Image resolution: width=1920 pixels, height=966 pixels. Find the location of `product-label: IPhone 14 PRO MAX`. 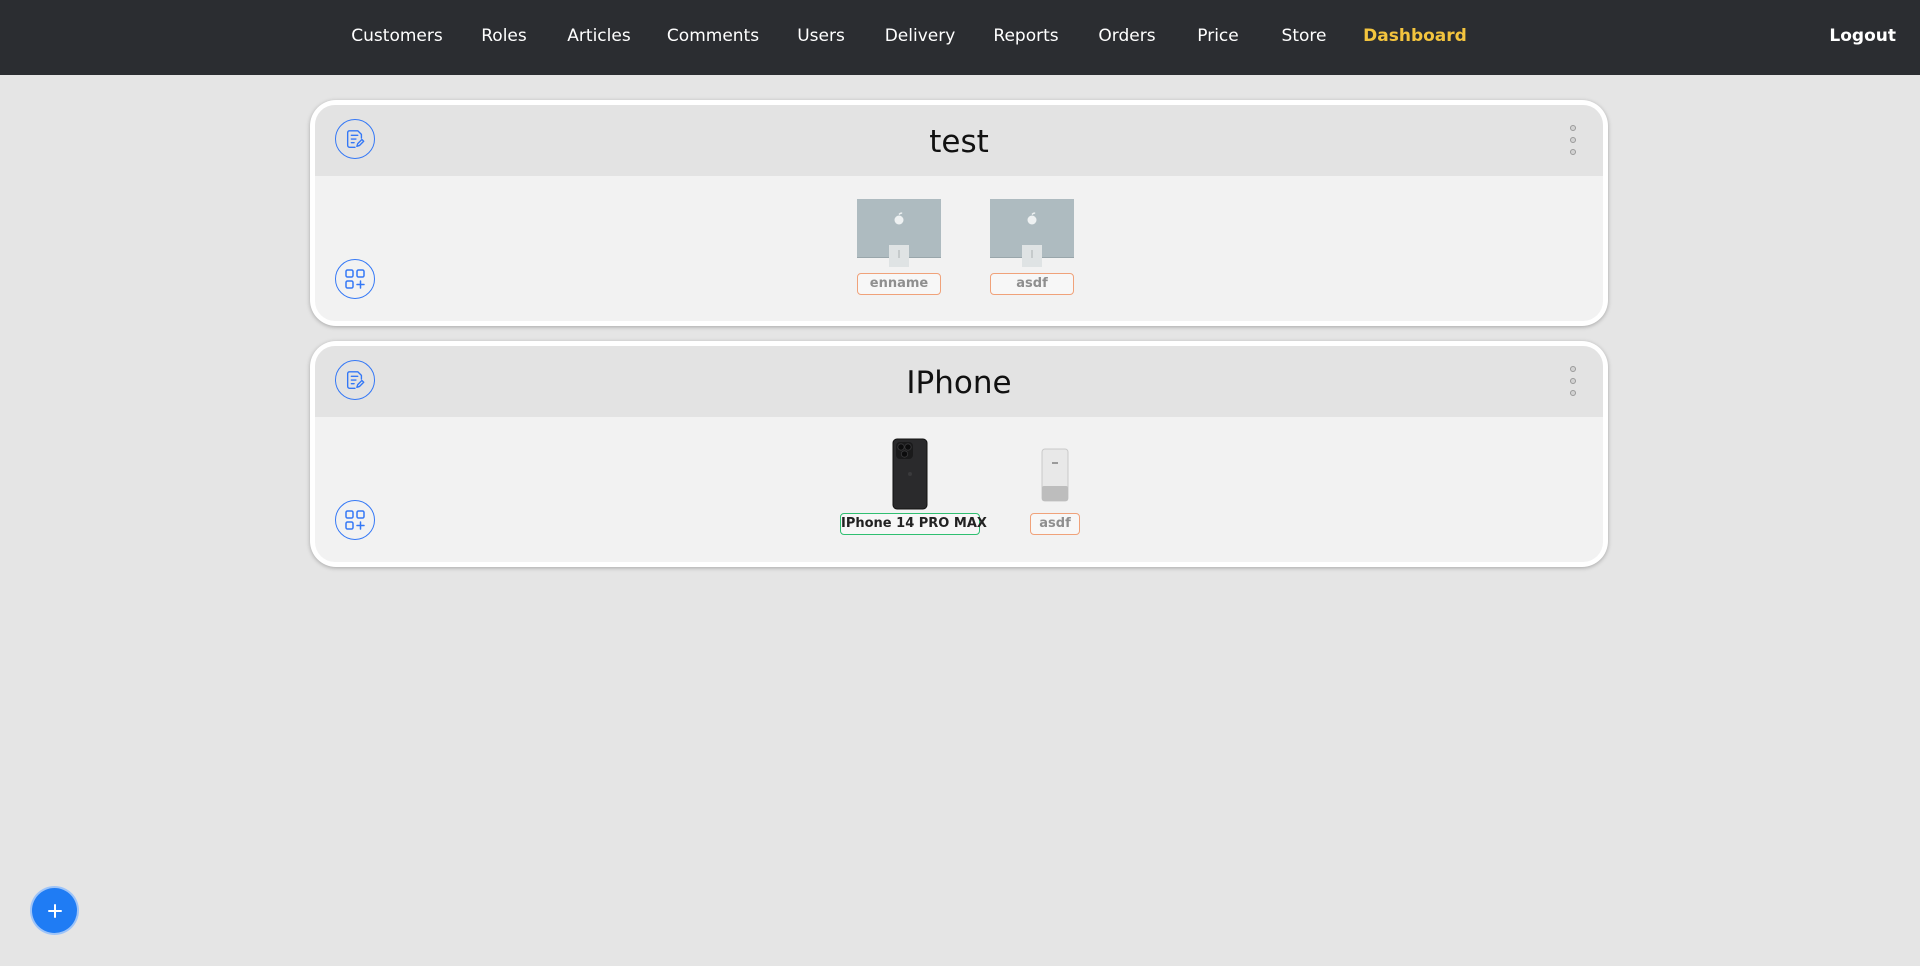

product-label: IPhone 14 PRO MAX is located at coordinates (913, 524).